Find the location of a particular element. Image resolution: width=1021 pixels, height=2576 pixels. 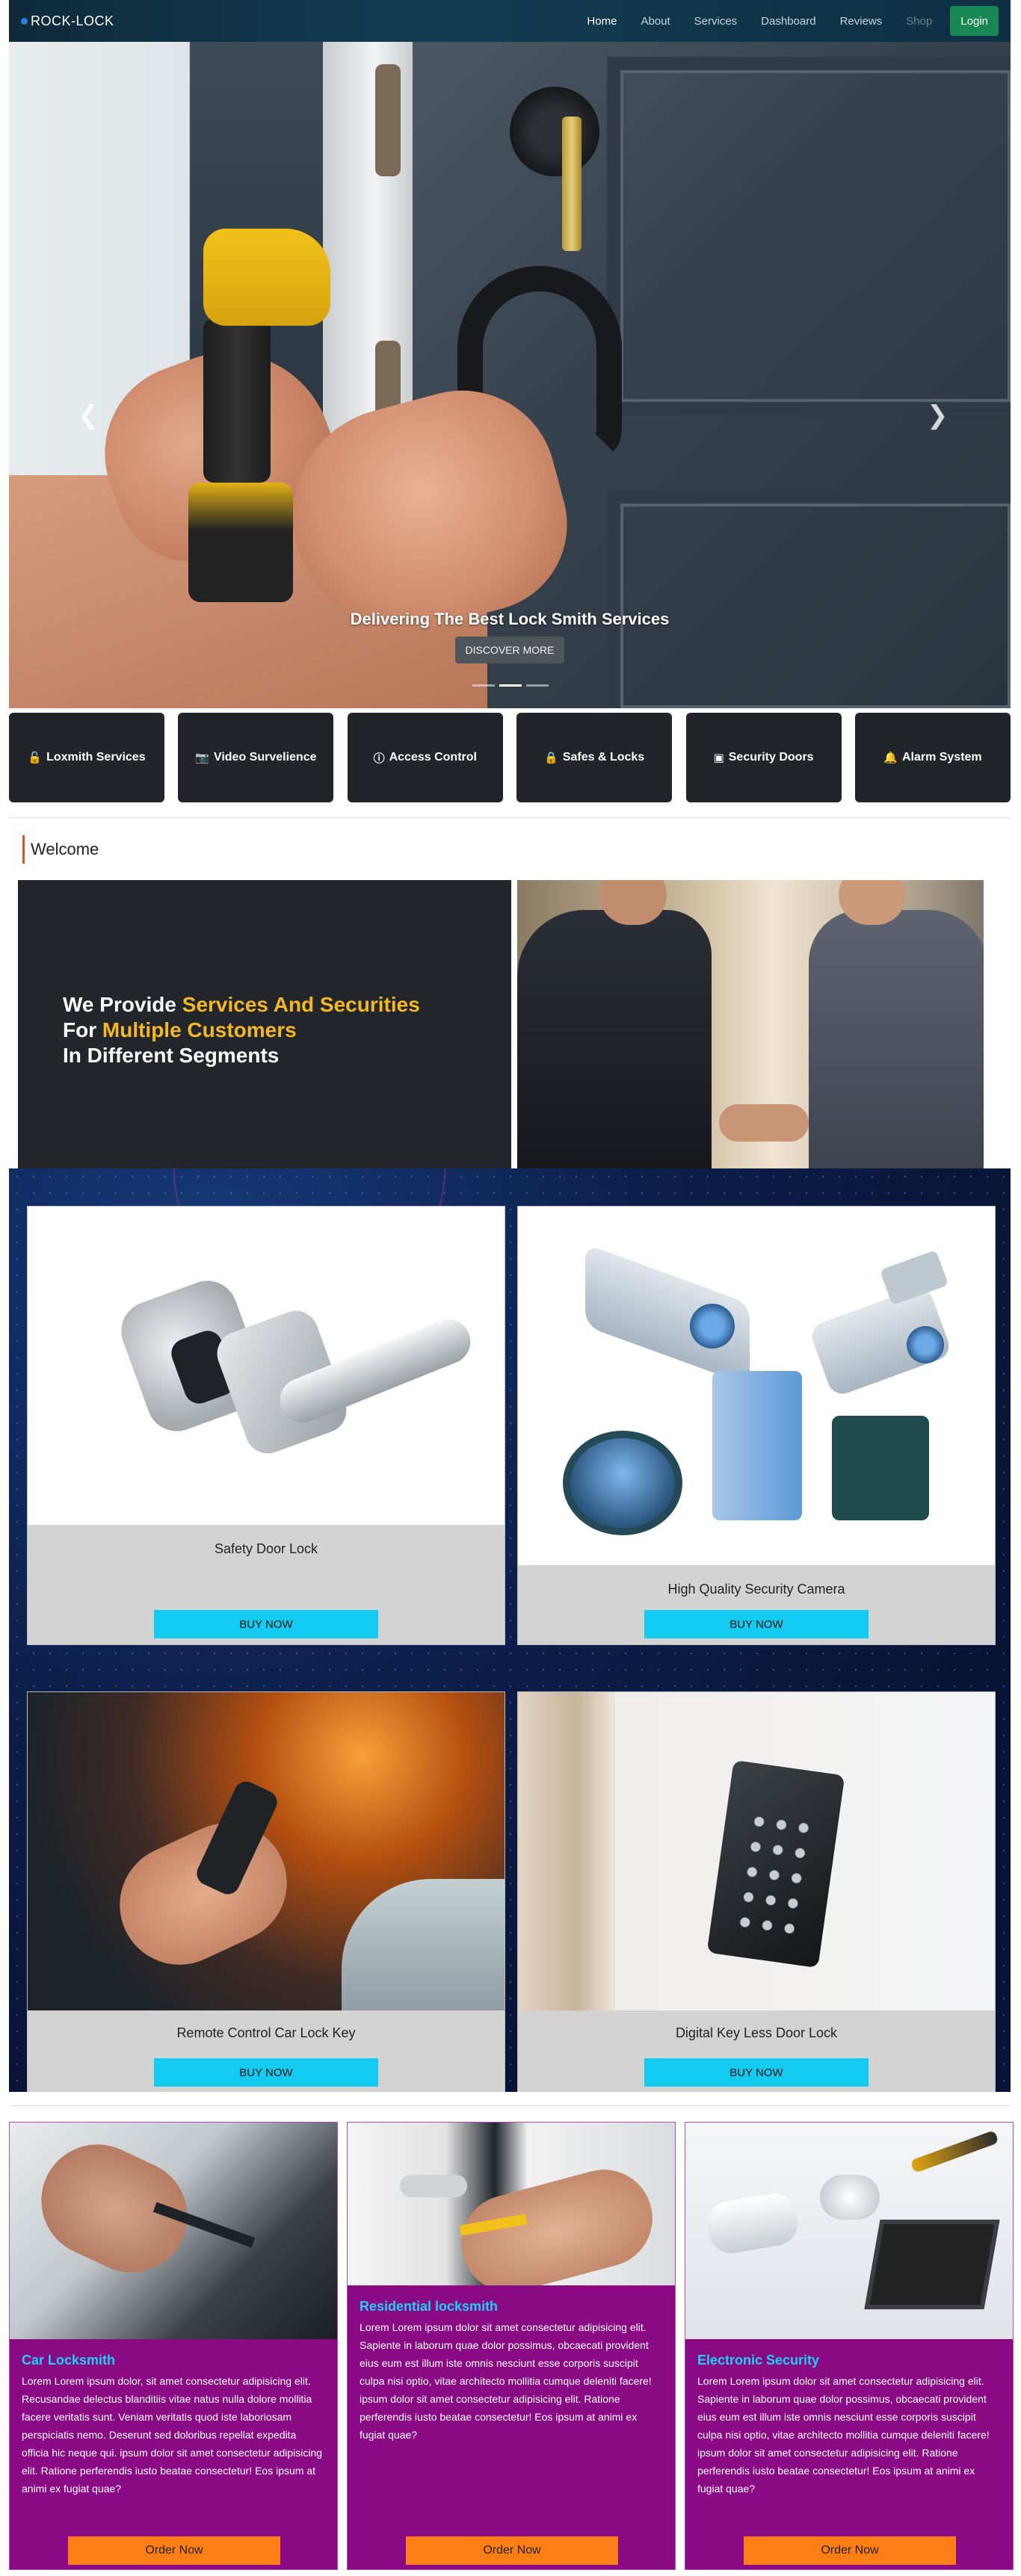

hero-drill-battery is located at coordinates (240, 542).